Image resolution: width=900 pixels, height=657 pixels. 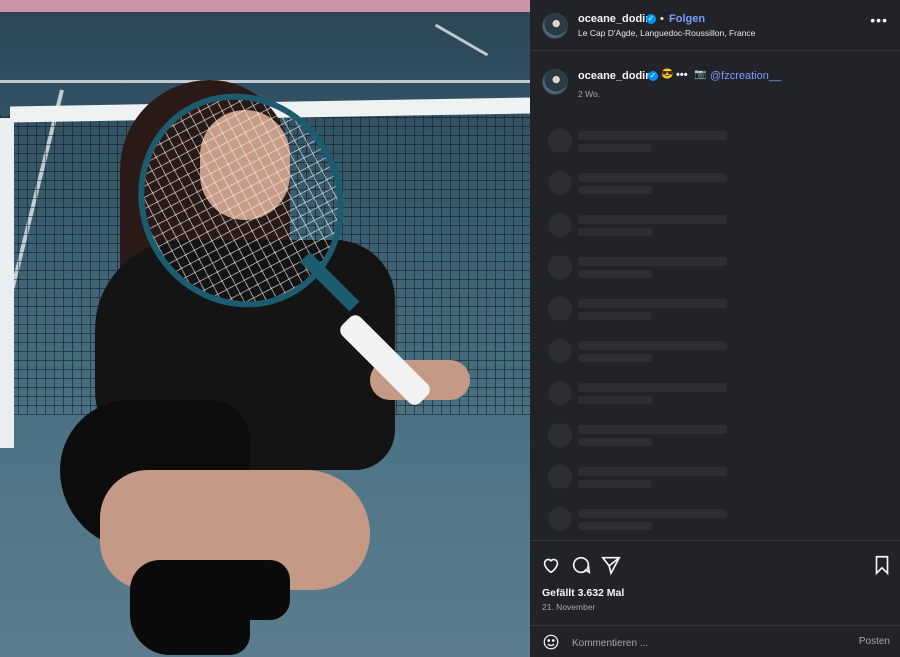 What do you see at coordinates (715, 50) in the screenshot?
I see `header-divider` at bounding box center [715, 50].